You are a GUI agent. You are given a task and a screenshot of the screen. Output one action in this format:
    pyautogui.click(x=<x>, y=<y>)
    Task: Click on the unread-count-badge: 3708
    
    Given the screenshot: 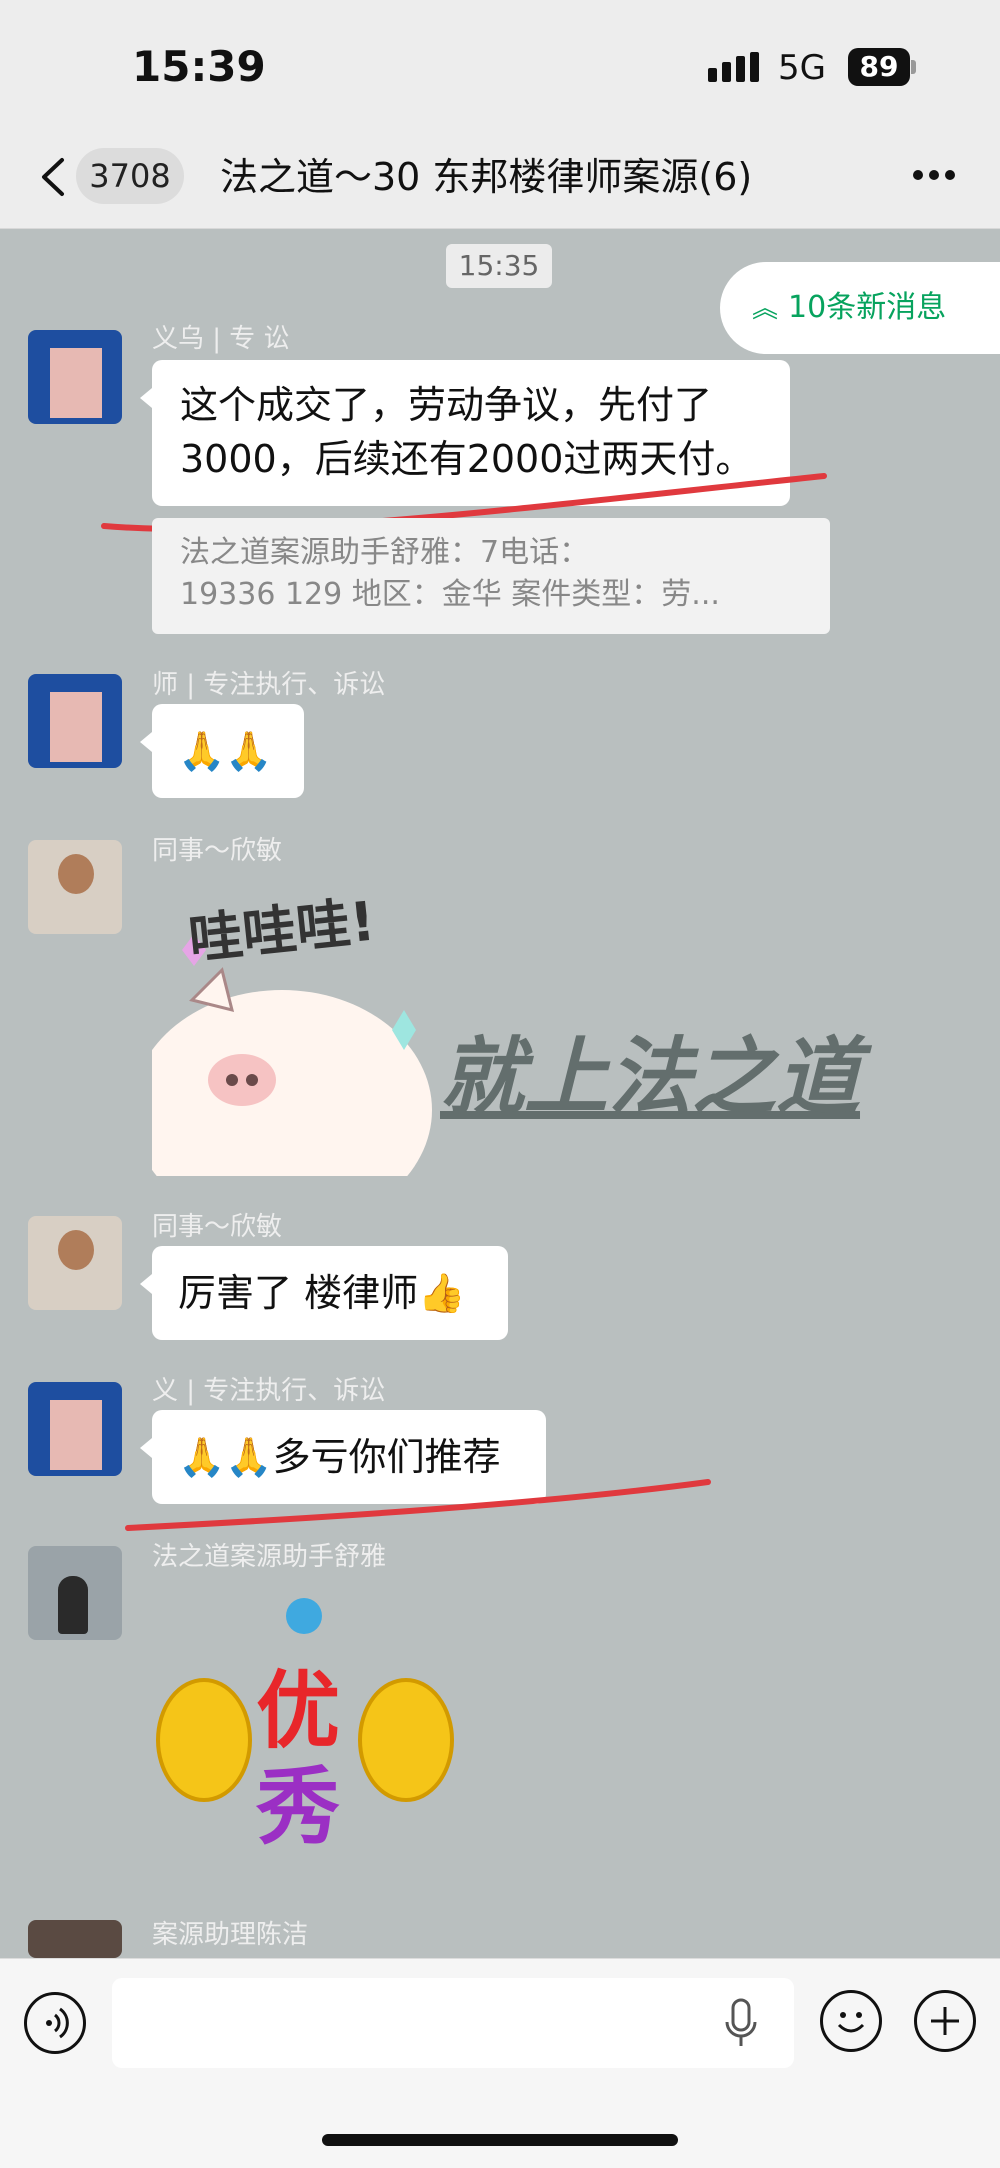 What is the action you would take?
    pyautogui.click(x=130, y=176)
    